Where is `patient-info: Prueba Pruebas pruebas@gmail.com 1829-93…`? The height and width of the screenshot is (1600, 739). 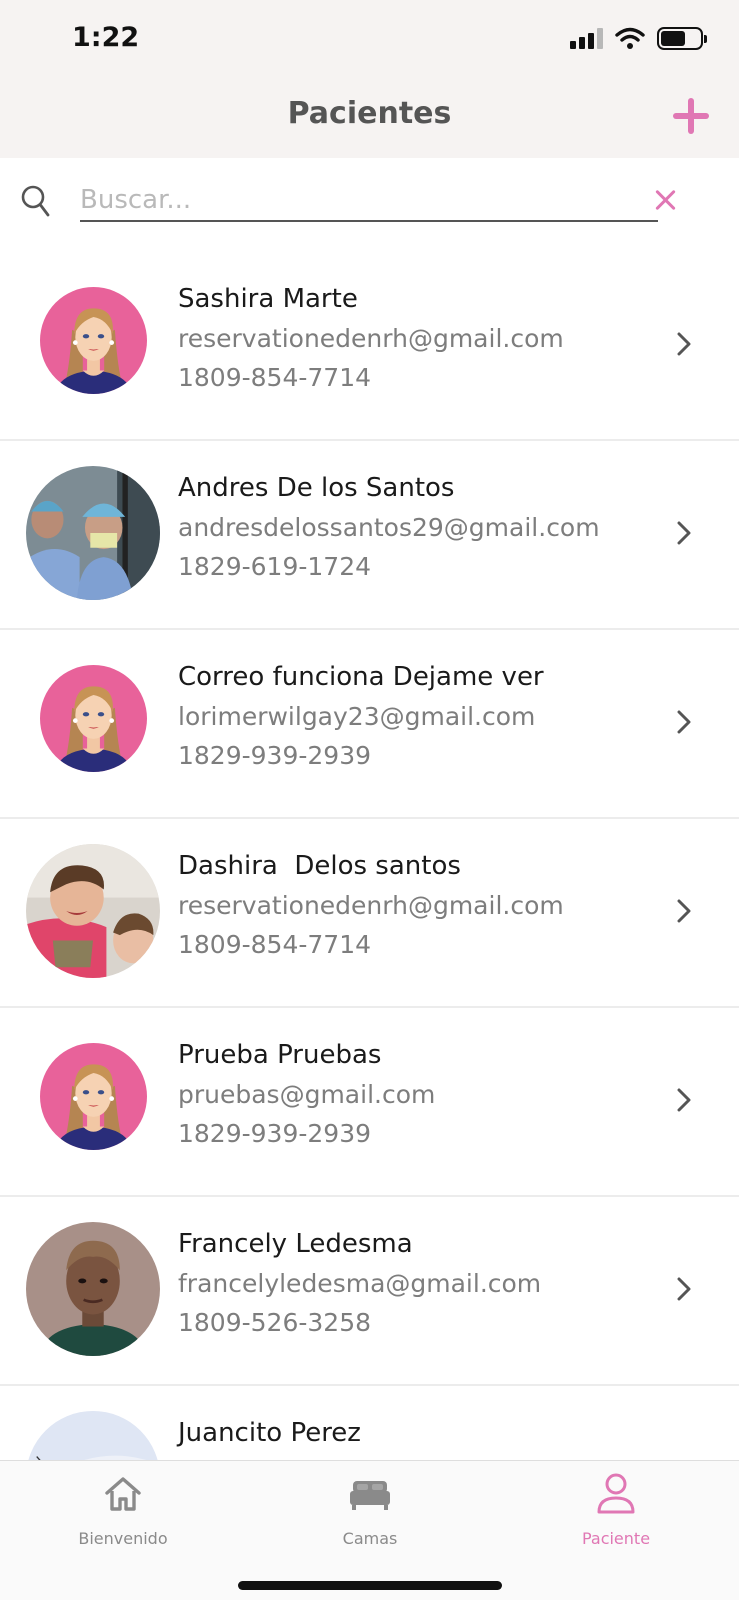
patient-info: Prueba Pruebas pruebas@gmail.com 1829-93… is located at coordinates (306, 1094).